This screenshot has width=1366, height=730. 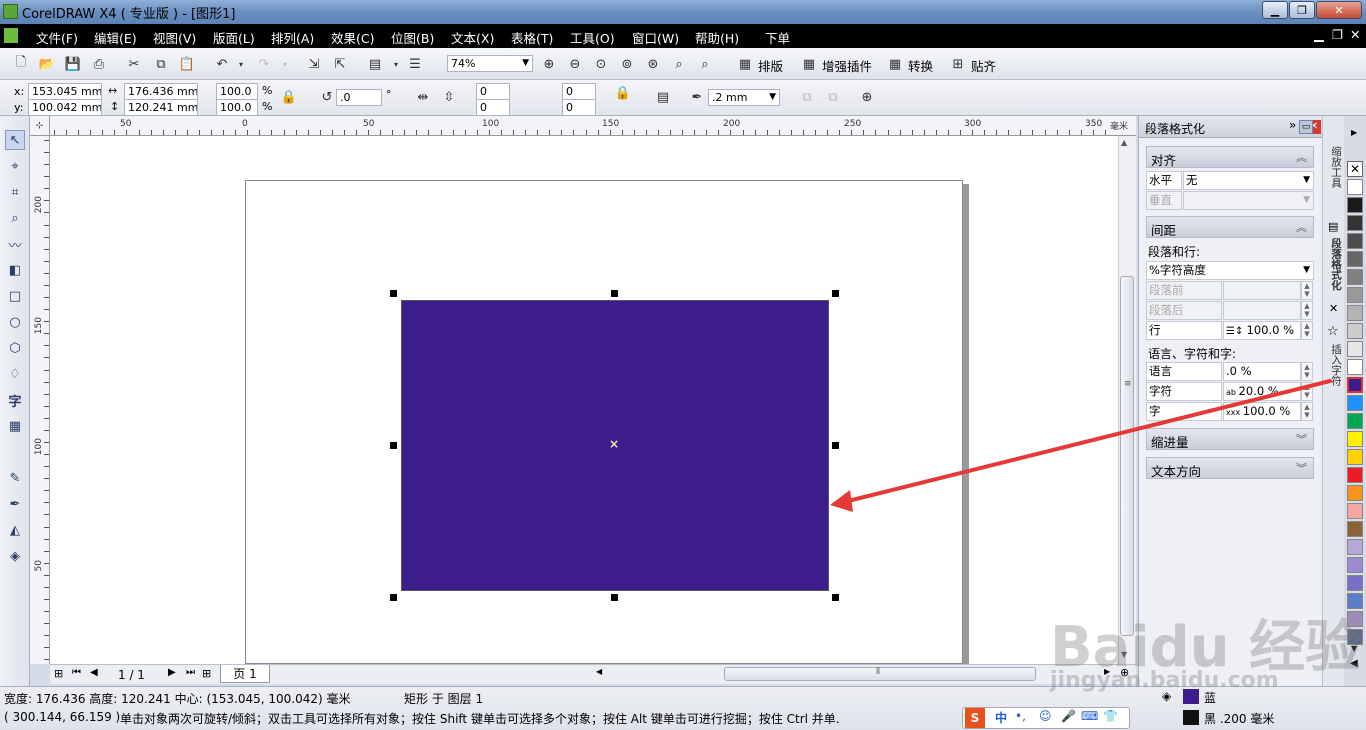 What do you see at coordinates (579, 107) in the screenshot?
I see `corner-bottom-right-input: 0` at bounding box center [579, 107].